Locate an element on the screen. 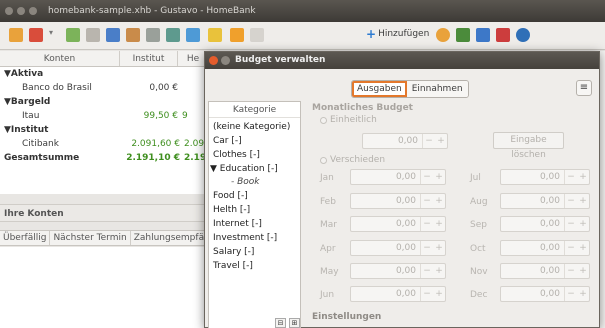 This screenshot has height=328, width=605. budget-icon is located at coordinates (193, 35).